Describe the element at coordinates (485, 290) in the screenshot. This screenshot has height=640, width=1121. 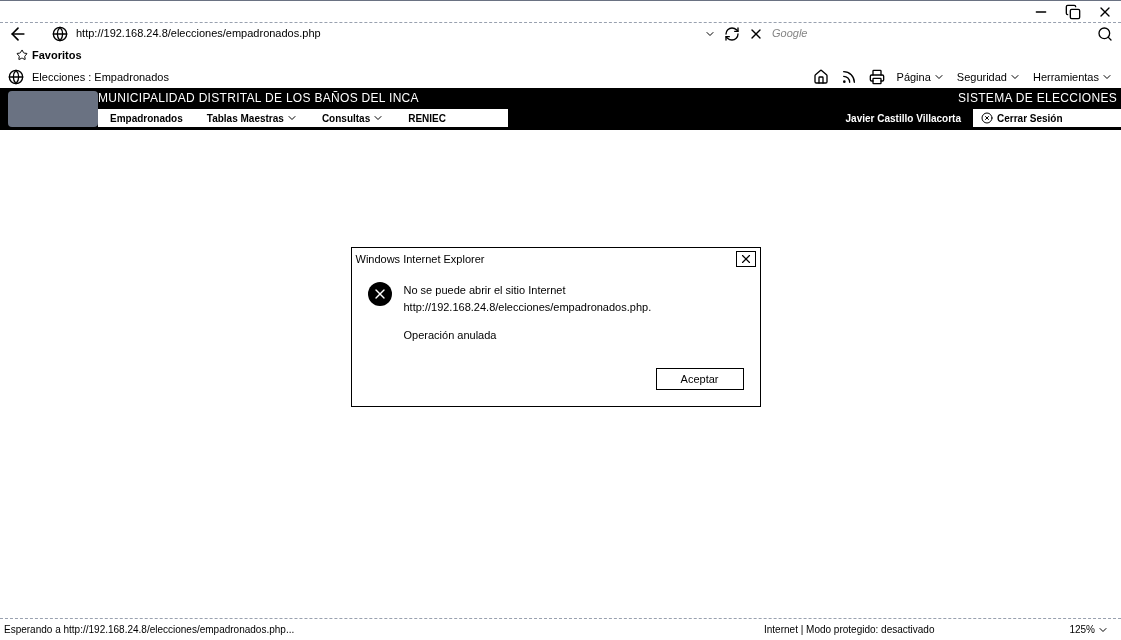
I see `error-message: No se puede abrir el sitio Internet` at that location.